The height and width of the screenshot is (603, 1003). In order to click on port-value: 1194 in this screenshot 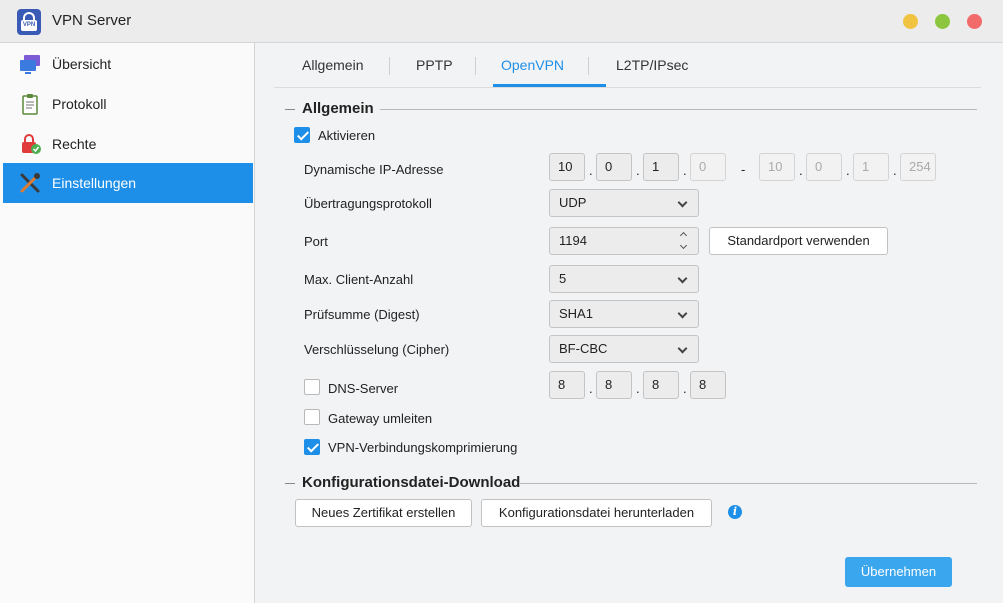, I will do `click(573, 240)`.